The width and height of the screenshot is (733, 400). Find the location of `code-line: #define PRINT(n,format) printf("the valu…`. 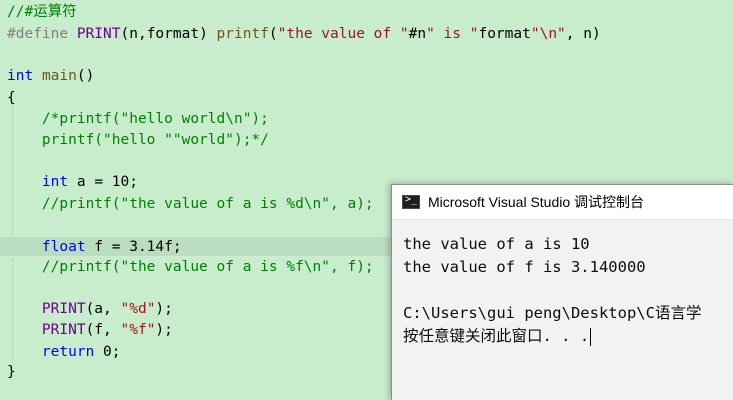

code-line: #define PRINT(n,format) printf("the valu… is located at coordinates (300, 34).